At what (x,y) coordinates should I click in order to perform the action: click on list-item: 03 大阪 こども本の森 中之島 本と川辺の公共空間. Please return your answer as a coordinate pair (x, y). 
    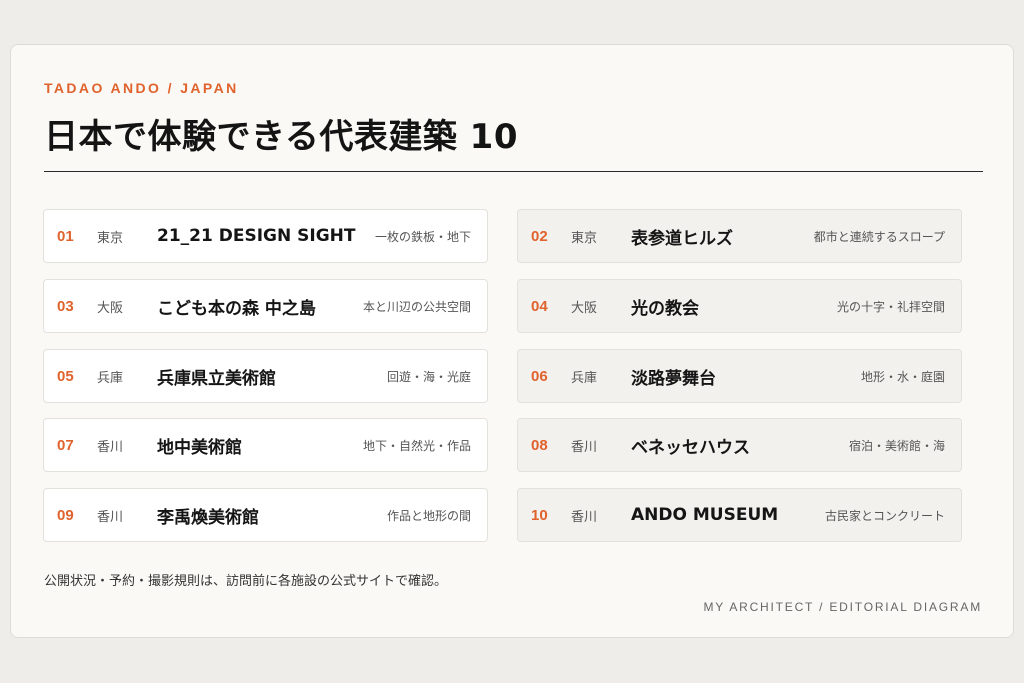
    Looking at the image, I should click on (265, 306).